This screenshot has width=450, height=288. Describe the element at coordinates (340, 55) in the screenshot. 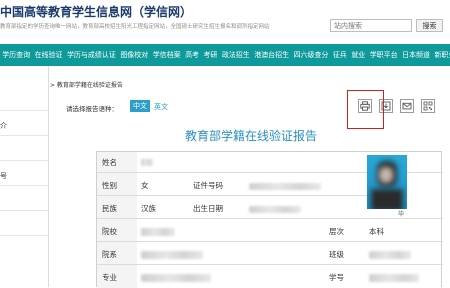

I see `nav-item-conscription: 征兵` at that location.